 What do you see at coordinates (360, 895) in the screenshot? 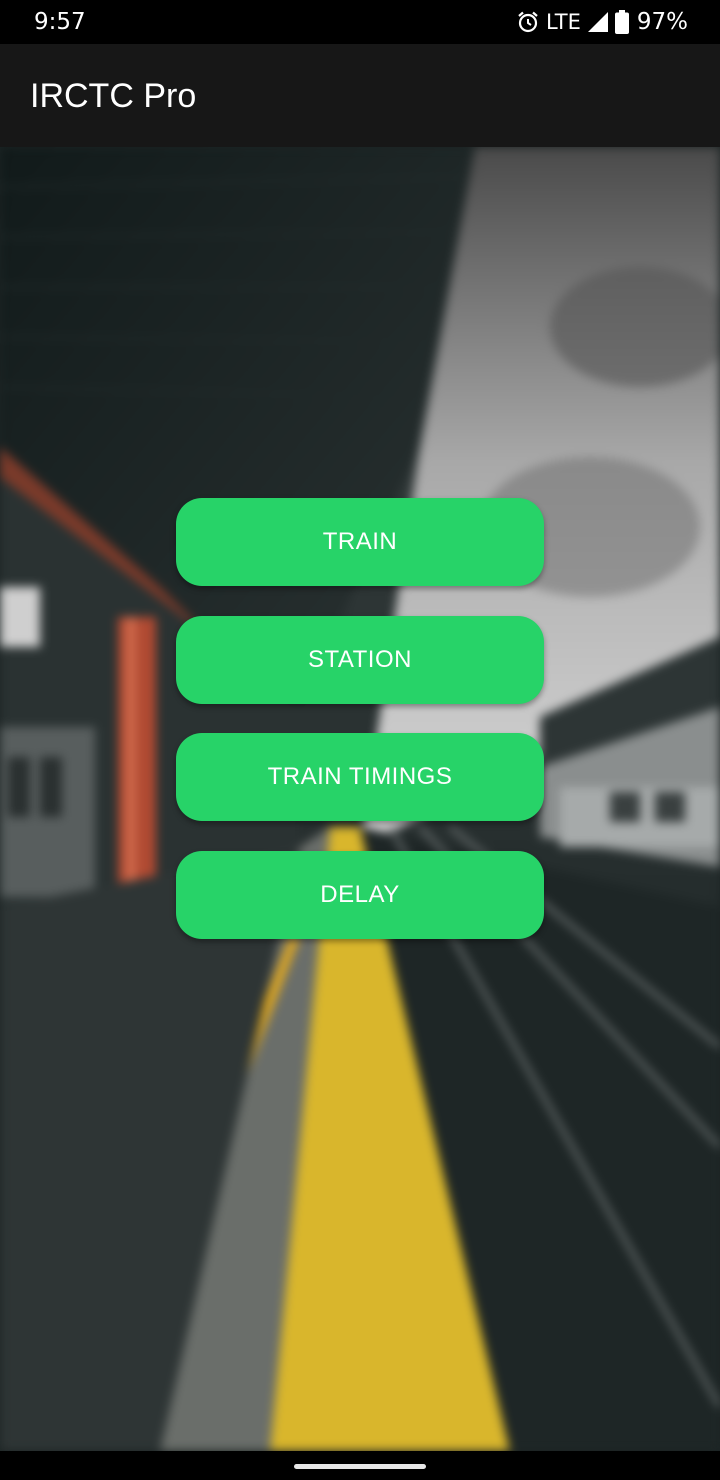
I see `delay-button: DELAY` at bounding box center [360, 895].